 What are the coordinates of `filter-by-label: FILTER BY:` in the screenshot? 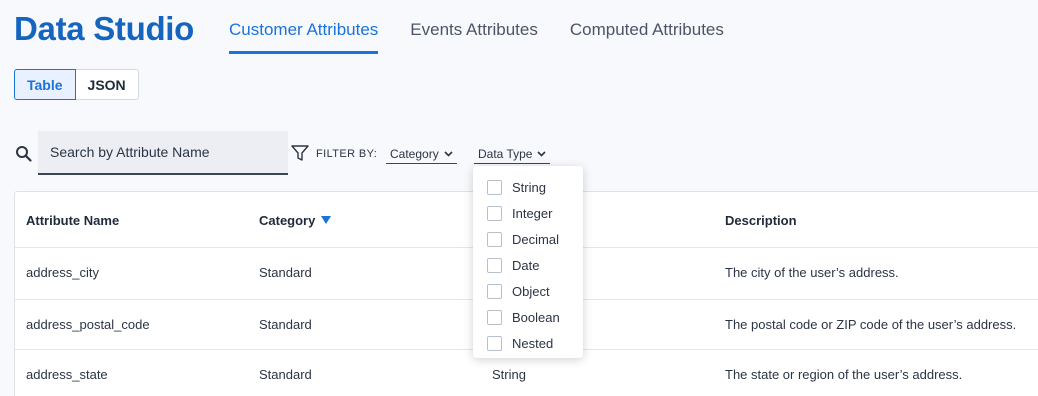 It's located at (347, 154).